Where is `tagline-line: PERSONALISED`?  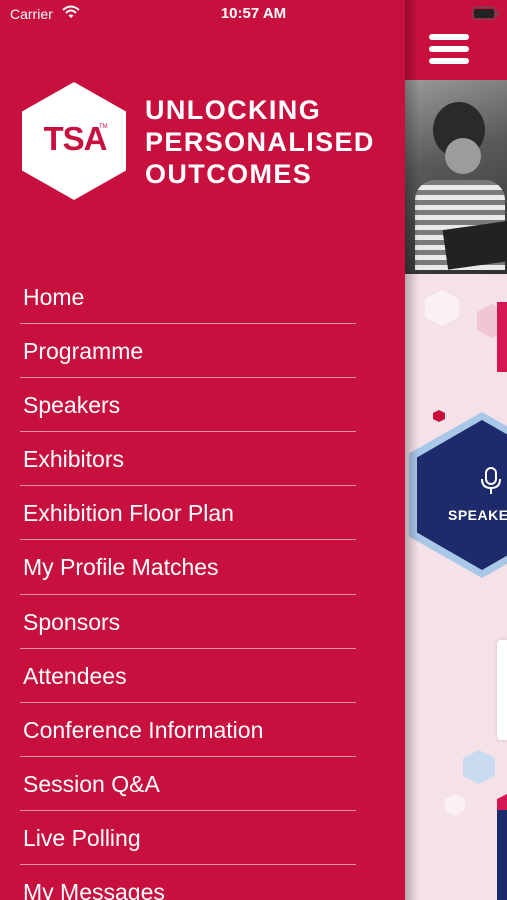 tagline-line: PERSONALISED is located at coordinates (260, 142).